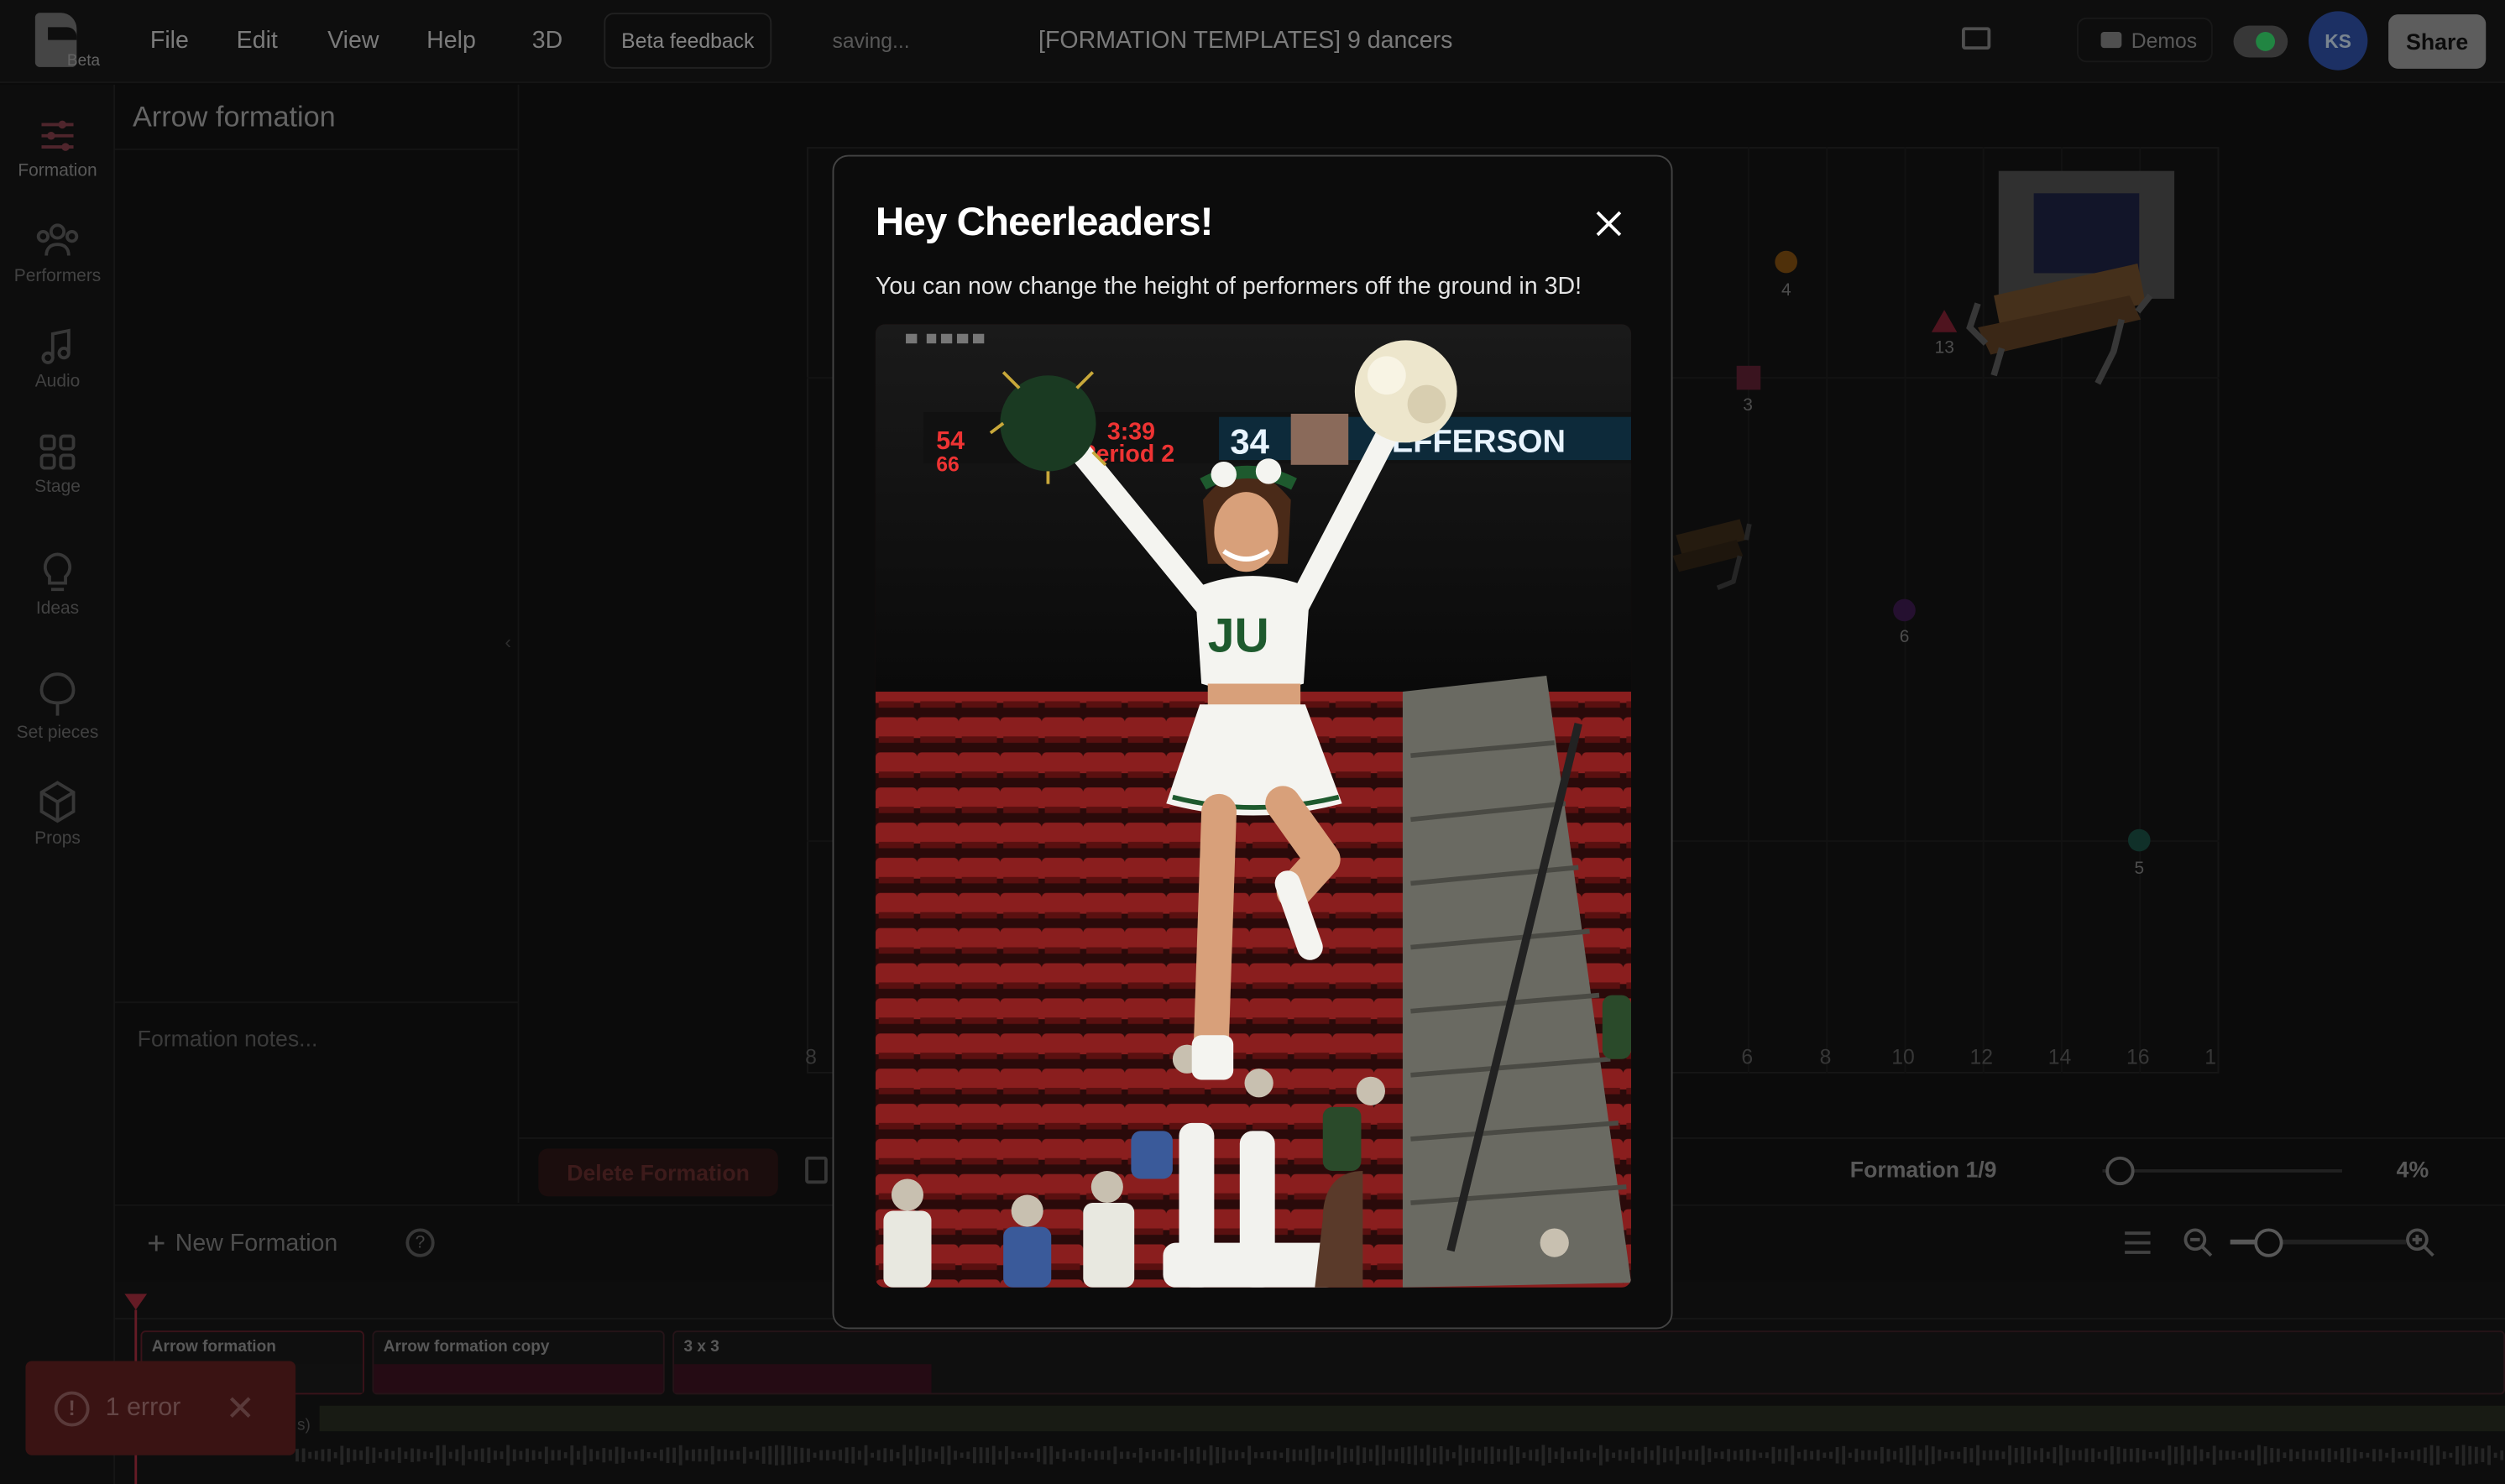 The width and height of the screenshot is (2505, 1484). Describe the element at coordinates (1609, 223) in the screenshot. I see `close-icon` at that location.